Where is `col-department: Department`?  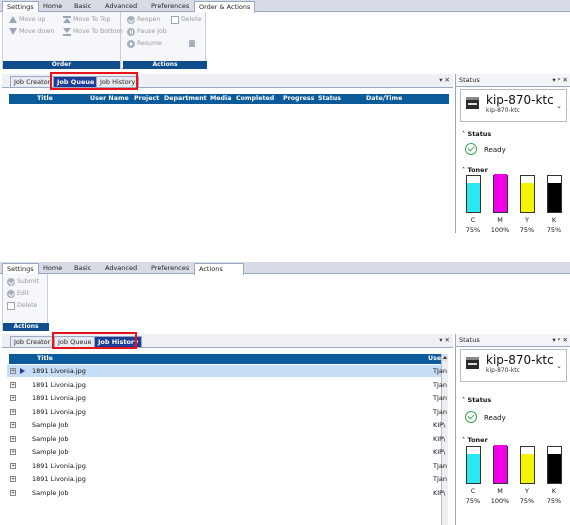 col-department: Department is located at coordinates (185, 99).